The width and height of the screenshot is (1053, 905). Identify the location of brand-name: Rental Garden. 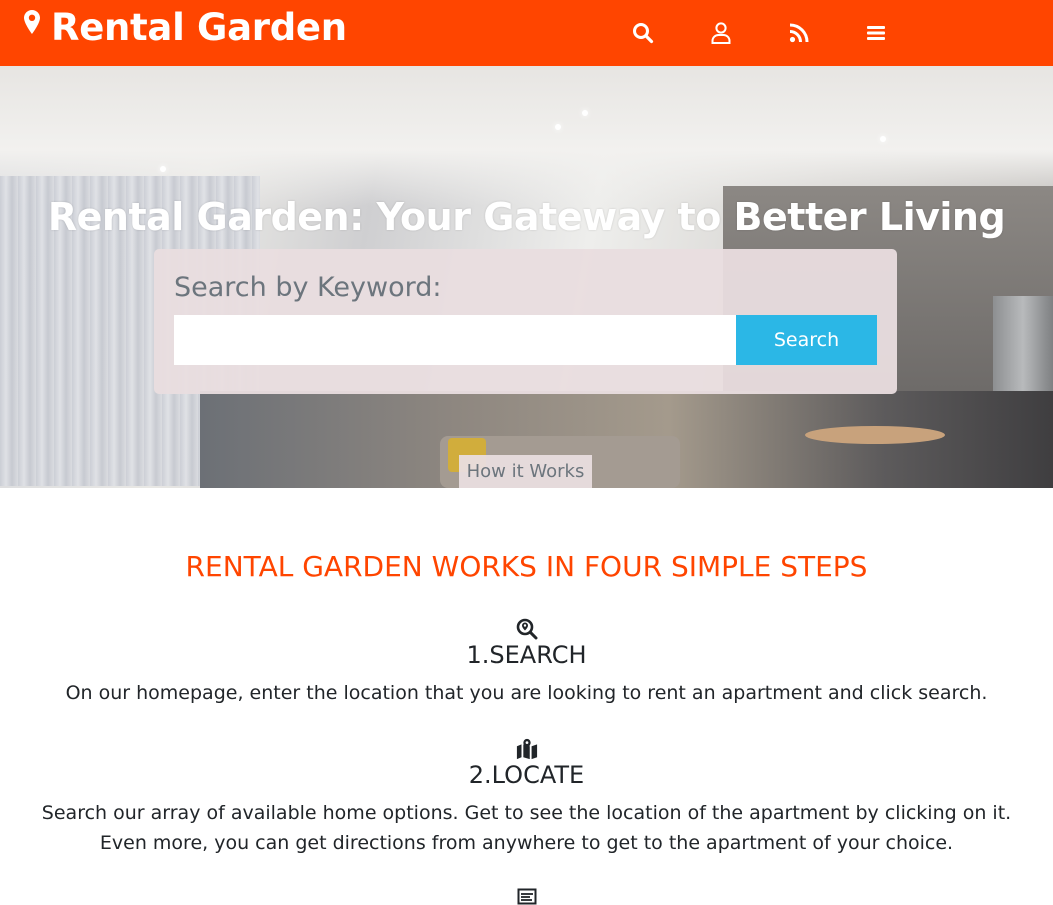
(199, 27).